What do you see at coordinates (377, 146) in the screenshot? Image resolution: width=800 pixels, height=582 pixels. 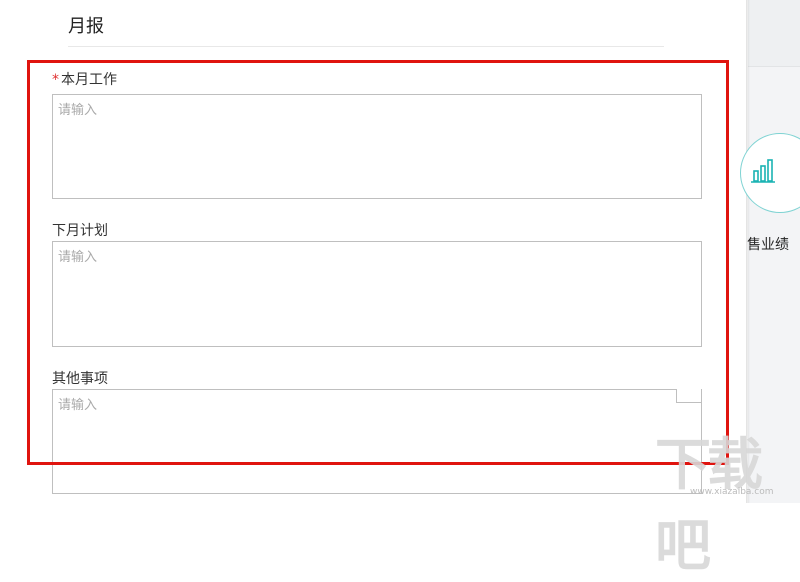 I see `this-month-work-input` at bounding box center [377, 146].